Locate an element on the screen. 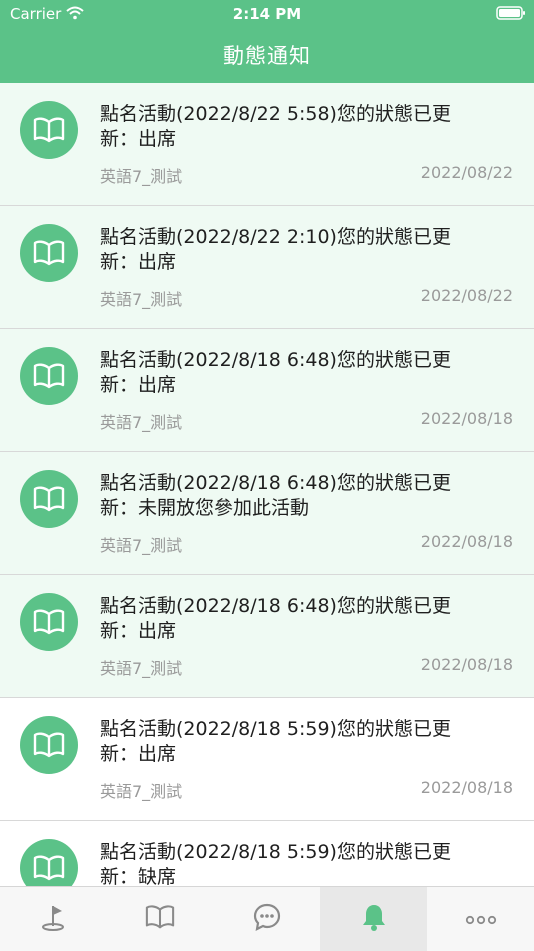  chat-bubble-icon is located at coordinates (267, 919).